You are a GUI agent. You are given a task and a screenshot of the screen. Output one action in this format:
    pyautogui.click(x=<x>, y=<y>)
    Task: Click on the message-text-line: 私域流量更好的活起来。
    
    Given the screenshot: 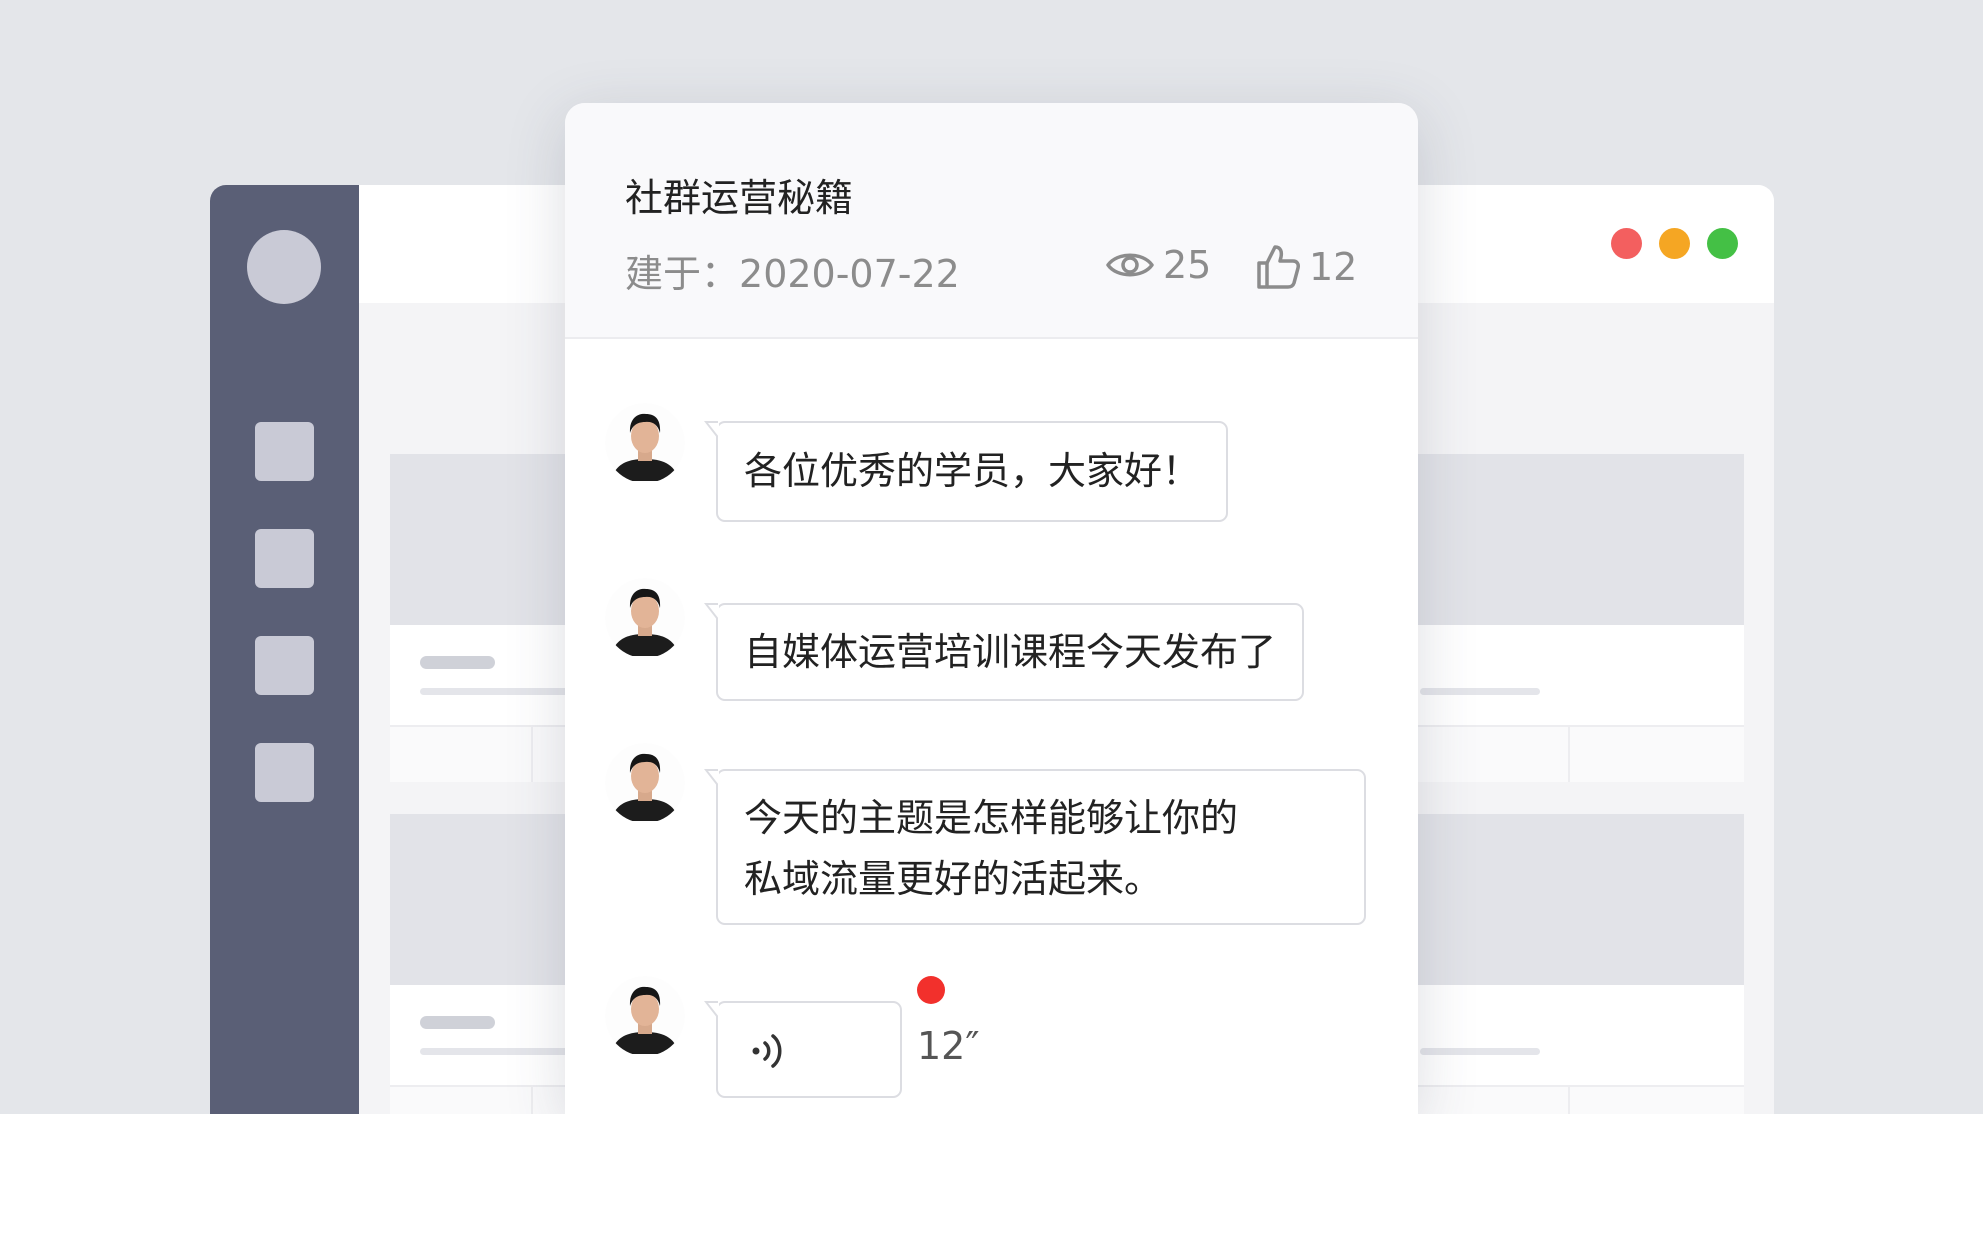 What is the action you would take?
    pyautogui.click(x=953, y=879)
    